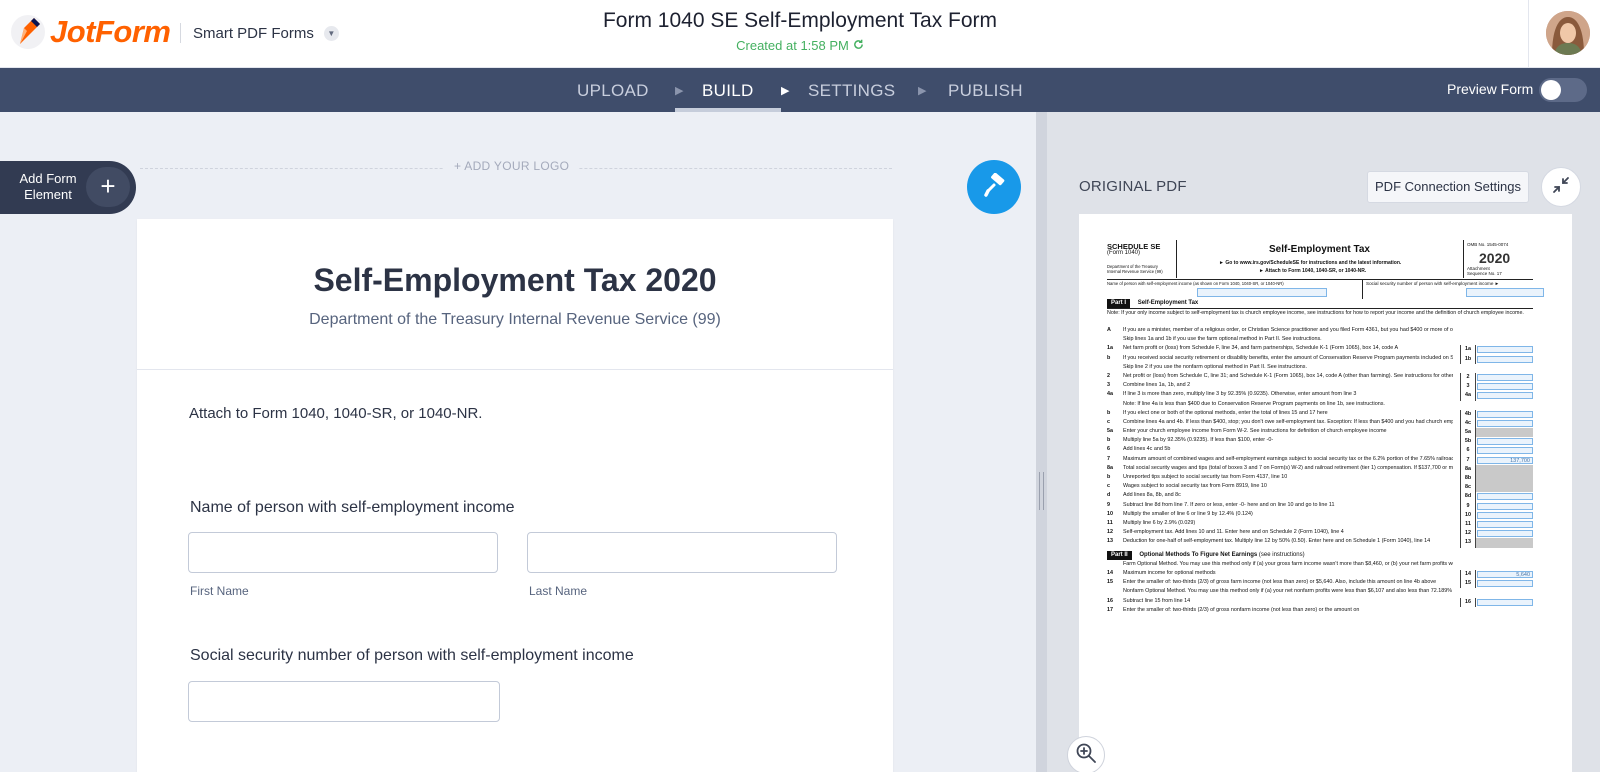 The image size is (1600, 772). What do you see at coordinates (1135, 271) in the screenshot?
I see `pdf-dept-2: Internal Revenue Service (99)` at bounding box center [1135, 271].